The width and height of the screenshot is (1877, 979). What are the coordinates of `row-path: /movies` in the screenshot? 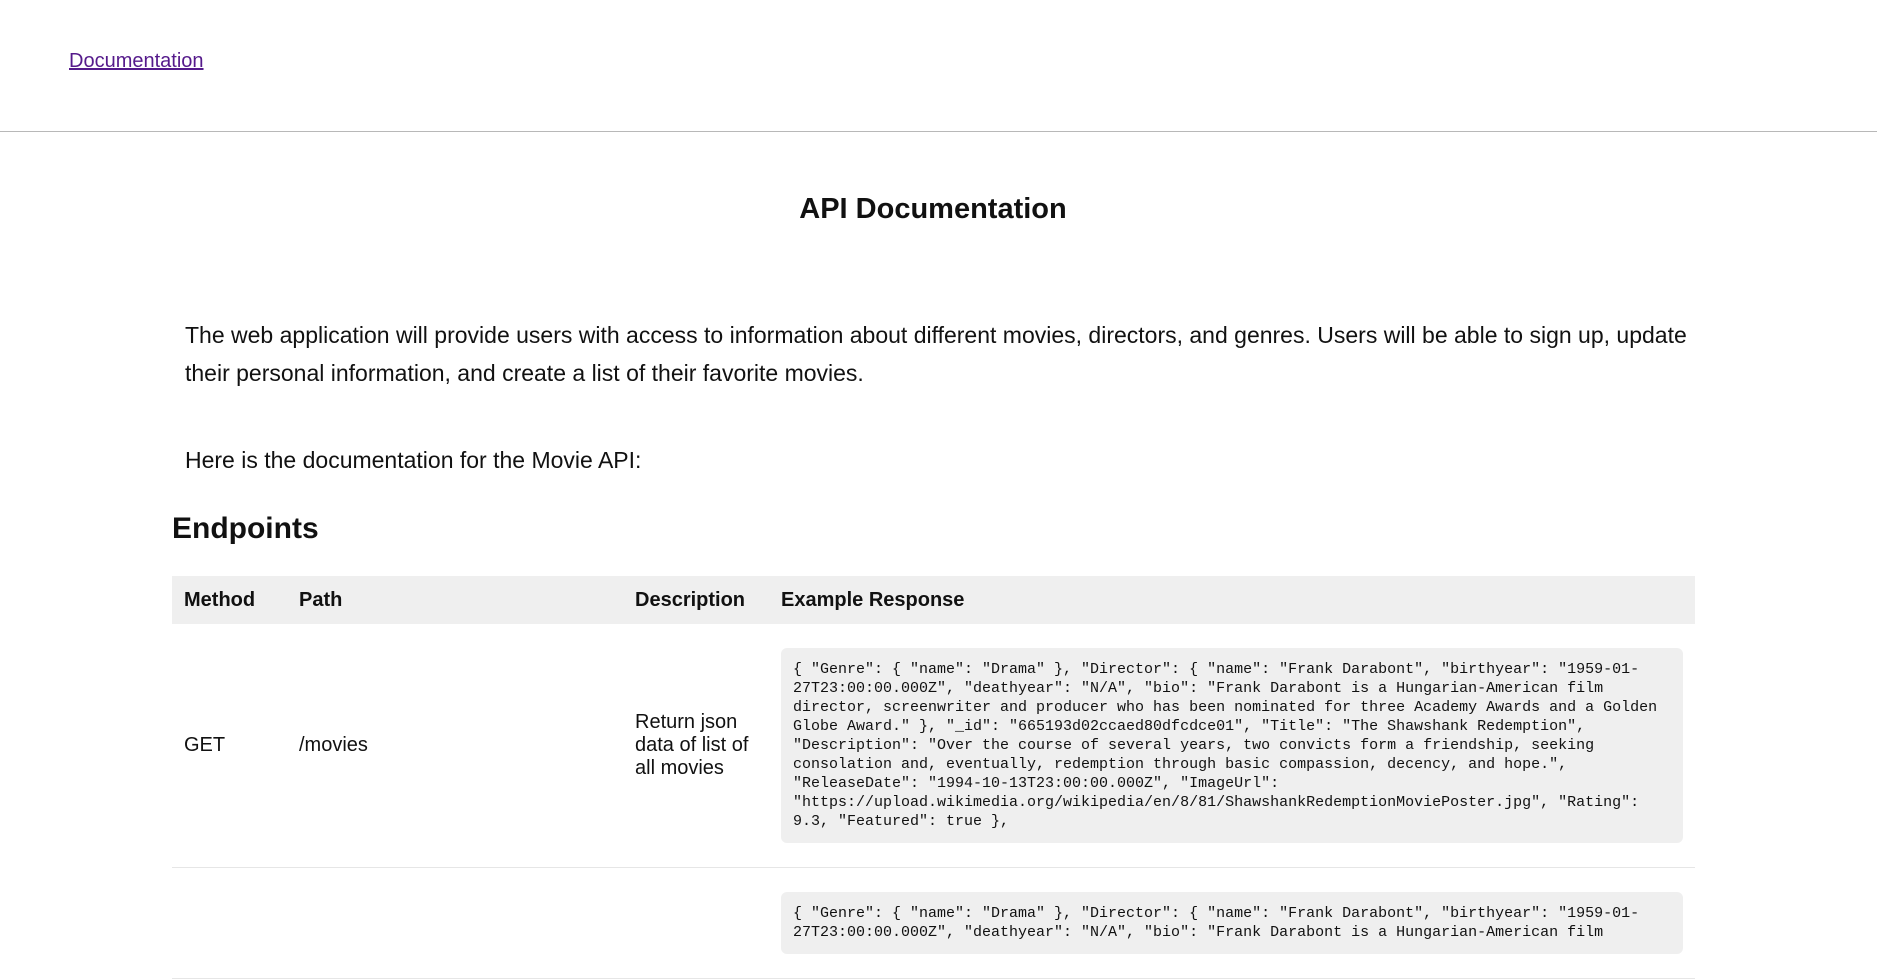 It's located at (455, 746).